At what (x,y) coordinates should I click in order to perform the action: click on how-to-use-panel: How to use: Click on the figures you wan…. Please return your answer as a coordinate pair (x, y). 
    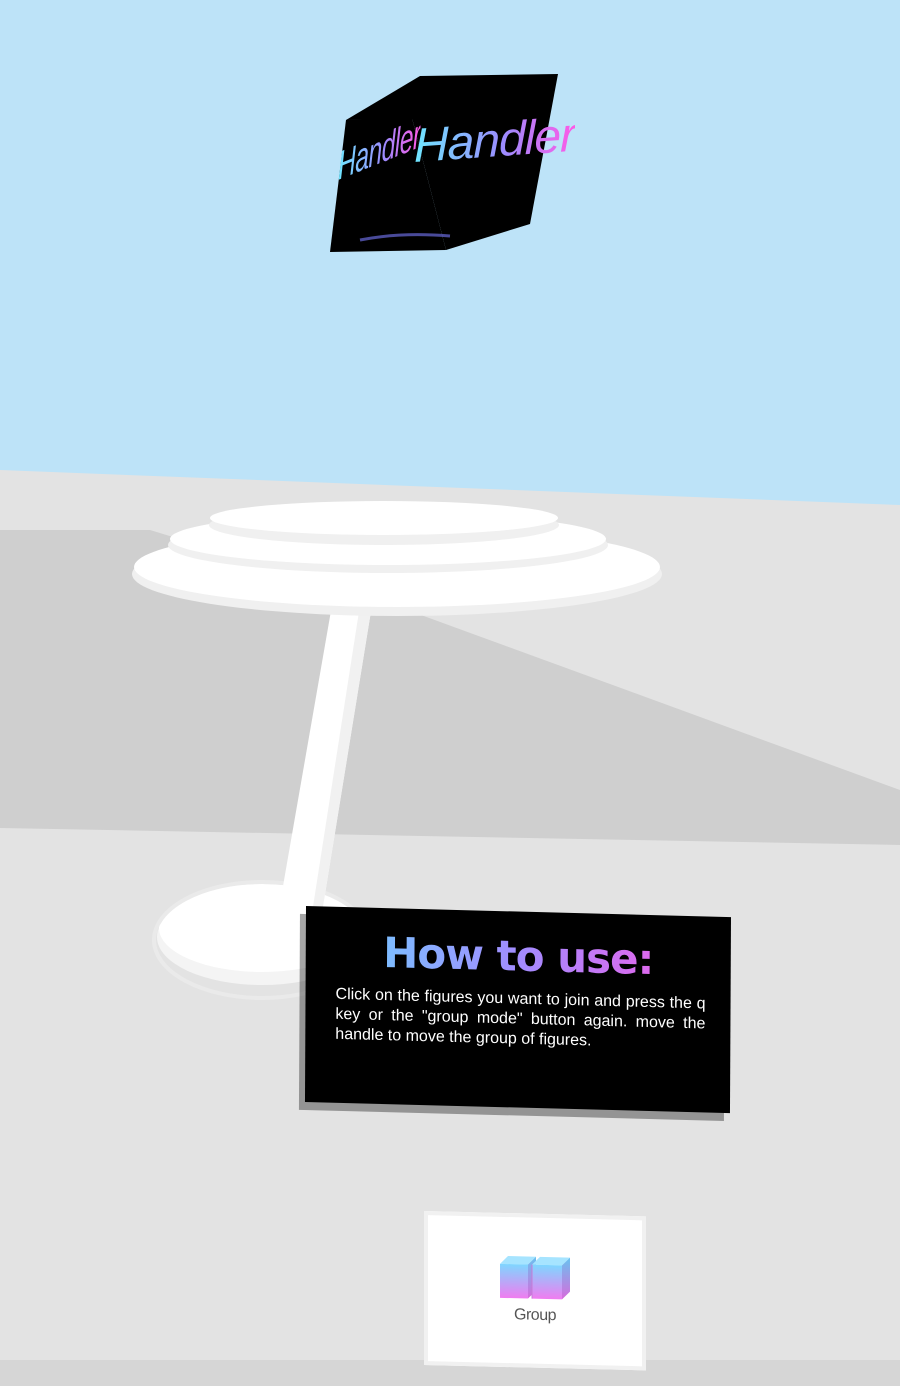
    Looking at the image, I should click on (517, 1010).